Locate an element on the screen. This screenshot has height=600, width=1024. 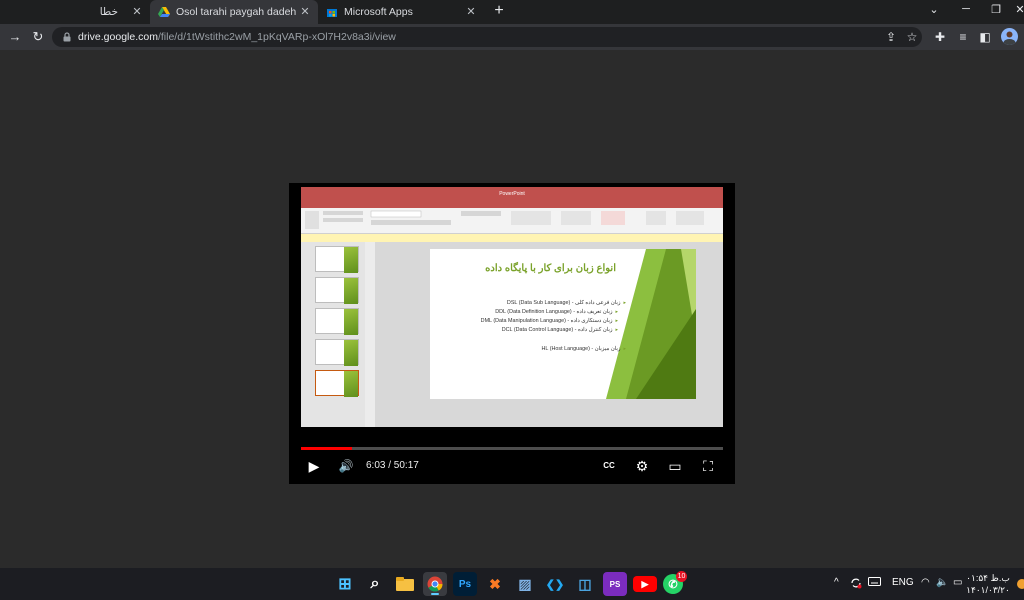
tray-chevron-icon: ^ is located at coordinates (836, 582).